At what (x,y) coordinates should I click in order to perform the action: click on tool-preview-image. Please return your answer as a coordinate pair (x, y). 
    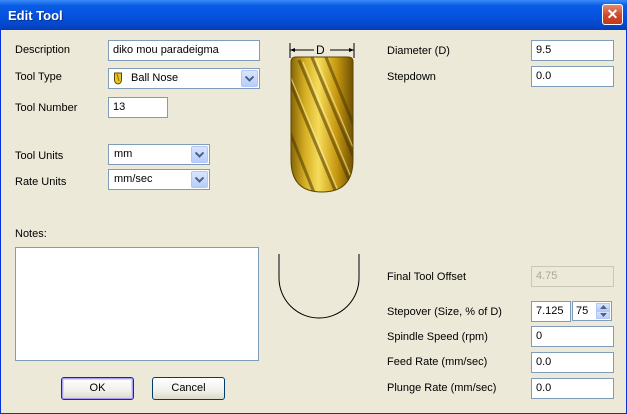
    Looking at the image, I should click on (322, 118).